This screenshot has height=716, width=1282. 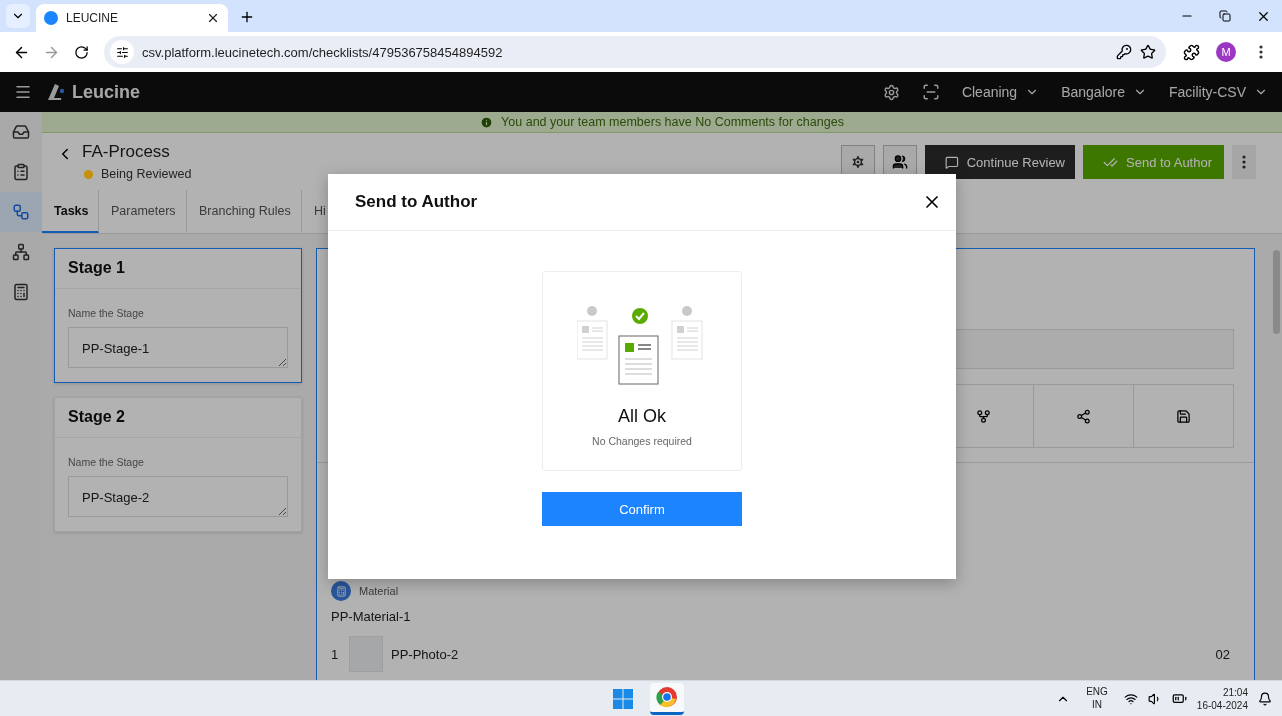 I want to click on scrollbar-thumb, so click(x=1276, y=292).